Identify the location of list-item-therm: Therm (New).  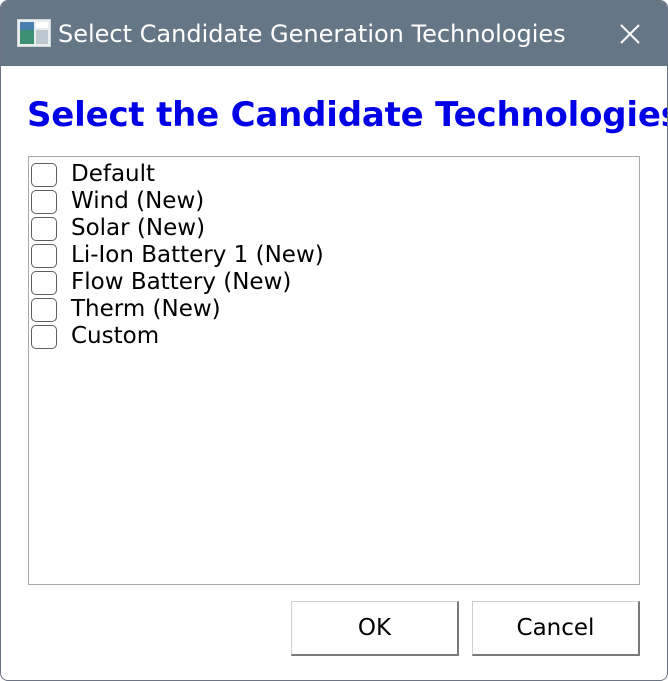
(126, 309).